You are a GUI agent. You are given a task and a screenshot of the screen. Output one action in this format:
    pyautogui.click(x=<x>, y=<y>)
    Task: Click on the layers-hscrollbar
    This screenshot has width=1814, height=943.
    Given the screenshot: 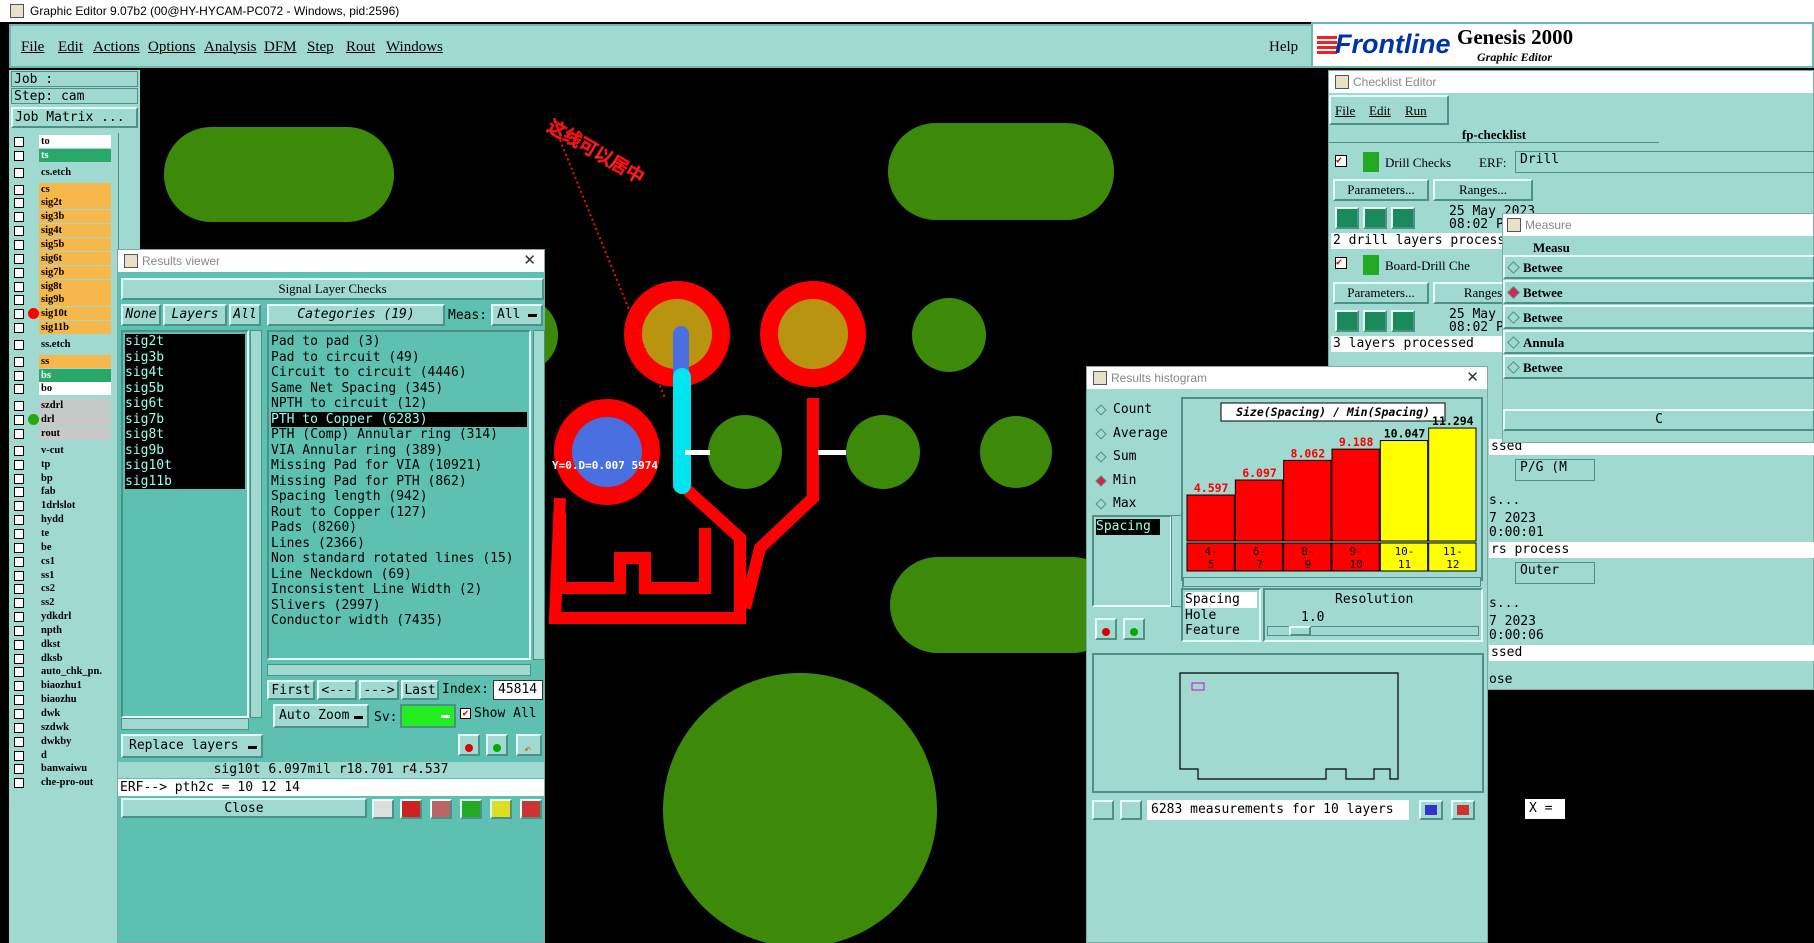 What is the action you would take?
    pyautogui.click(x=185, y=724)
    